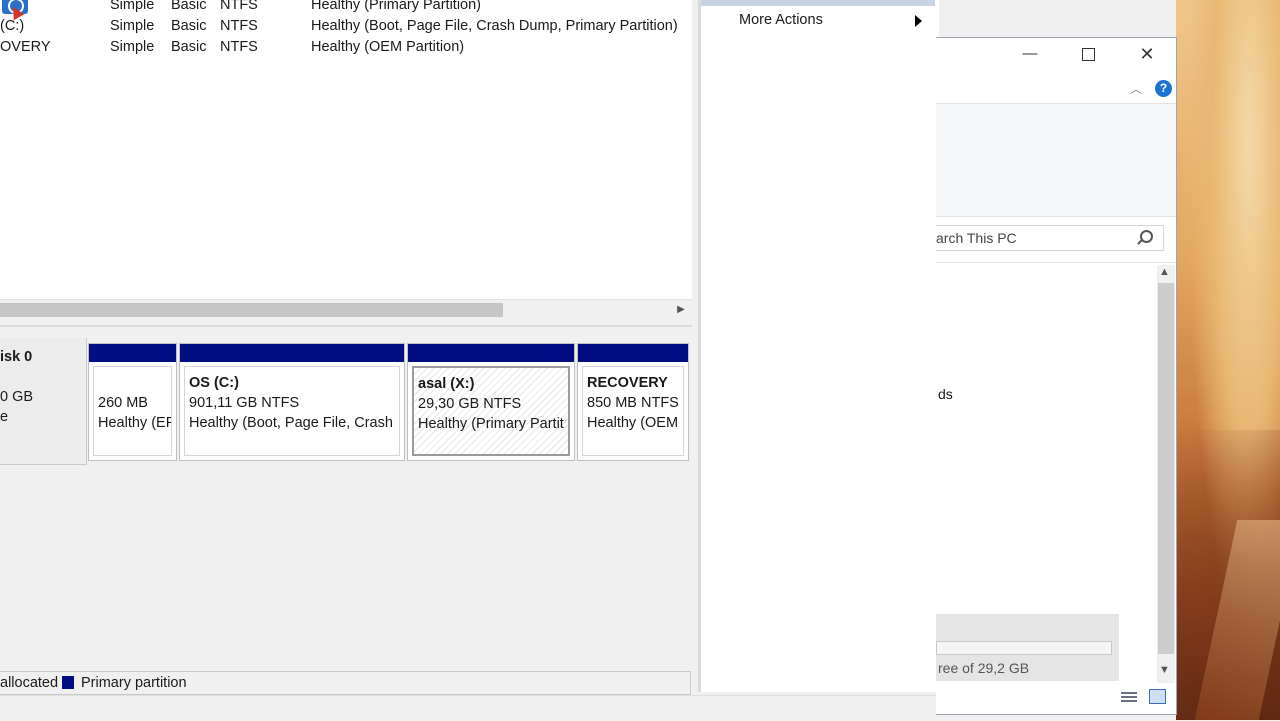 This screenshot has height=721, width=1280. Describe the element at coordinates (123, 403) in the screenshot. I see `partition-size: 260 MB` at that location.